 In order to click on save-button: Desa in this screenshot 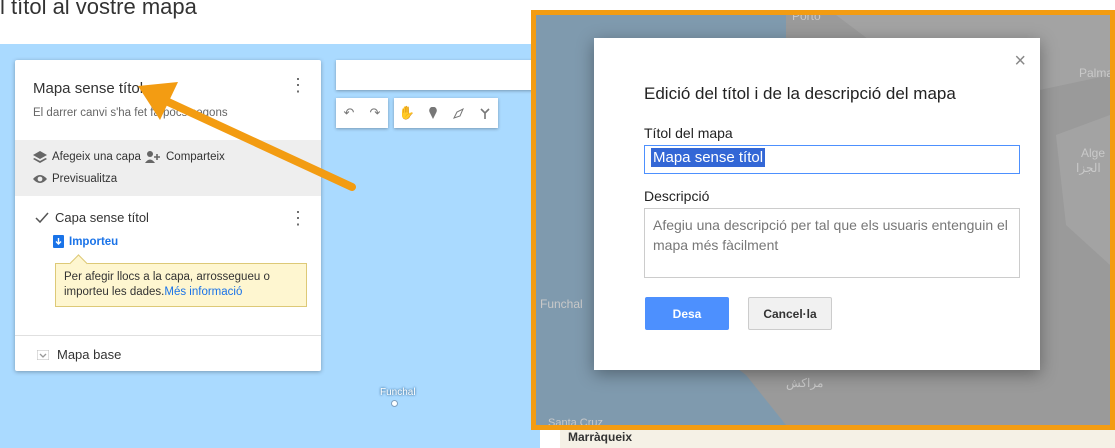, I will do `click(687, 313)`.